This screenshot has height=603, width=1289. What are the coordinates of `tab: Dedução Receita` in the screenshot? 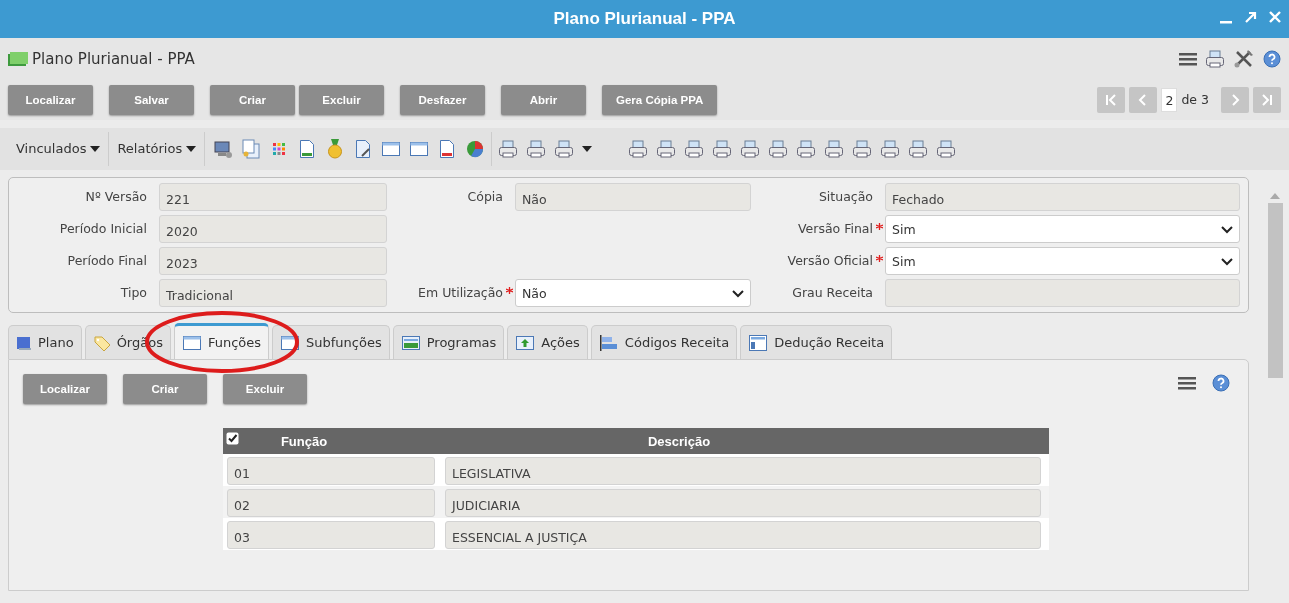 It's located at (816, 342).